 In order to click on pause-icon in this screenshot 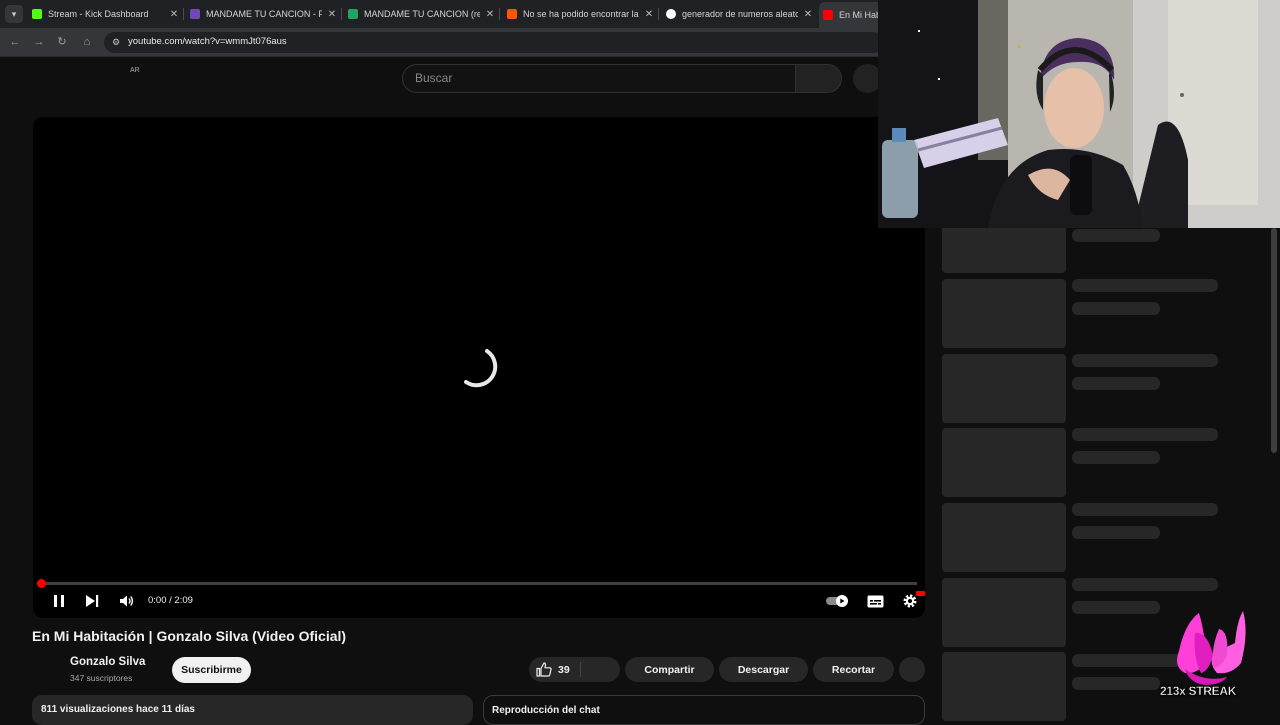, I will do `click(59, 601)`.